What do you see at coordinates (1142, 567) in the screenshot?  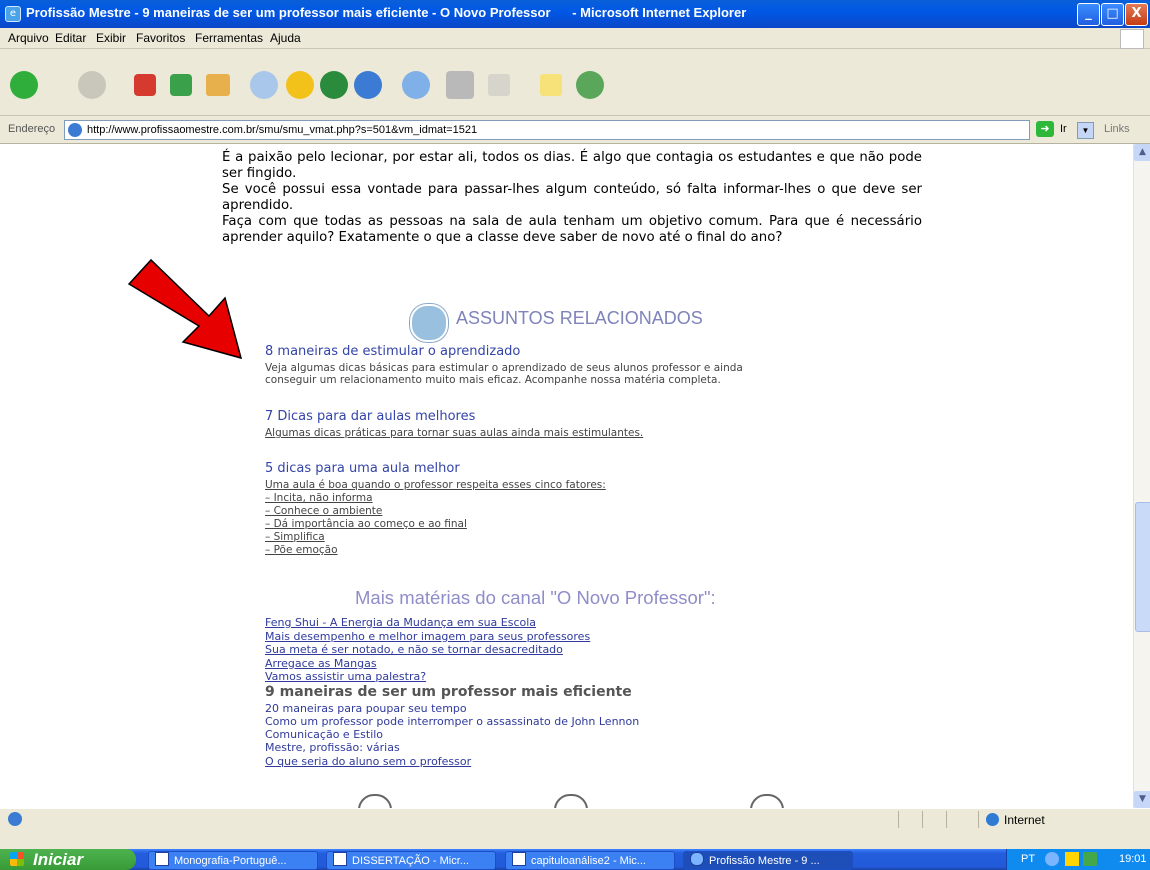 I see `scroll-thumb` at bounding box center [1142, 567].